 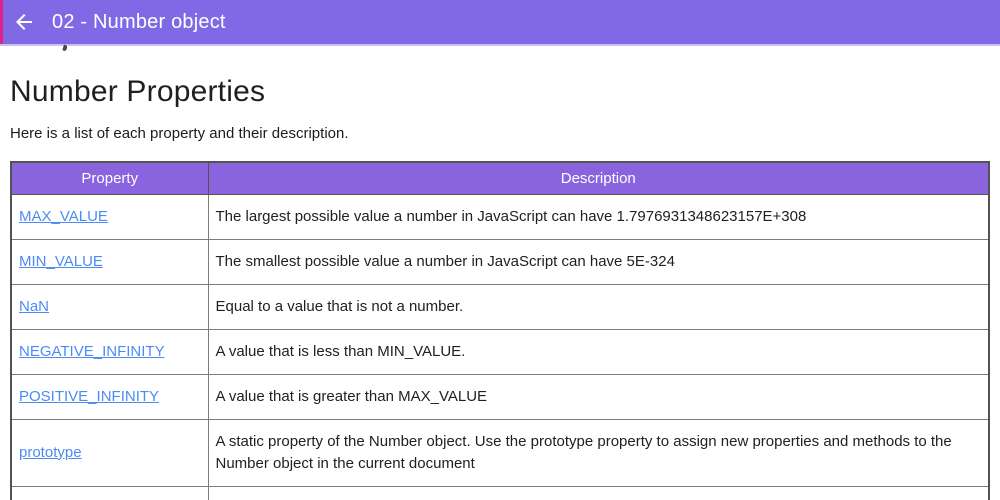 What do you see at coordinates (63, 216) in the screenshot?
I see `property-link-max-value: MAX_VALUE` at bounding box center [63, 216].